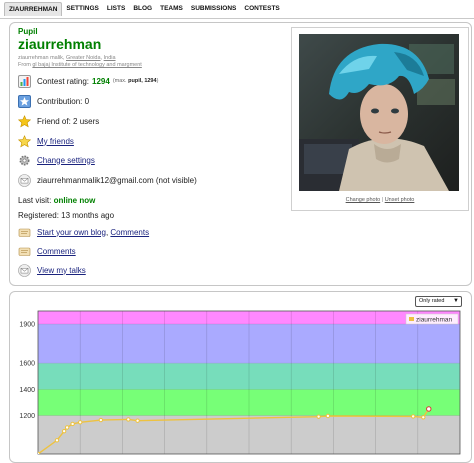 This screenshot has width=474, height=463. Describe the element at coordinates (83, 58) in the screenshot. I see `city-link: Greater Noida` at that location.